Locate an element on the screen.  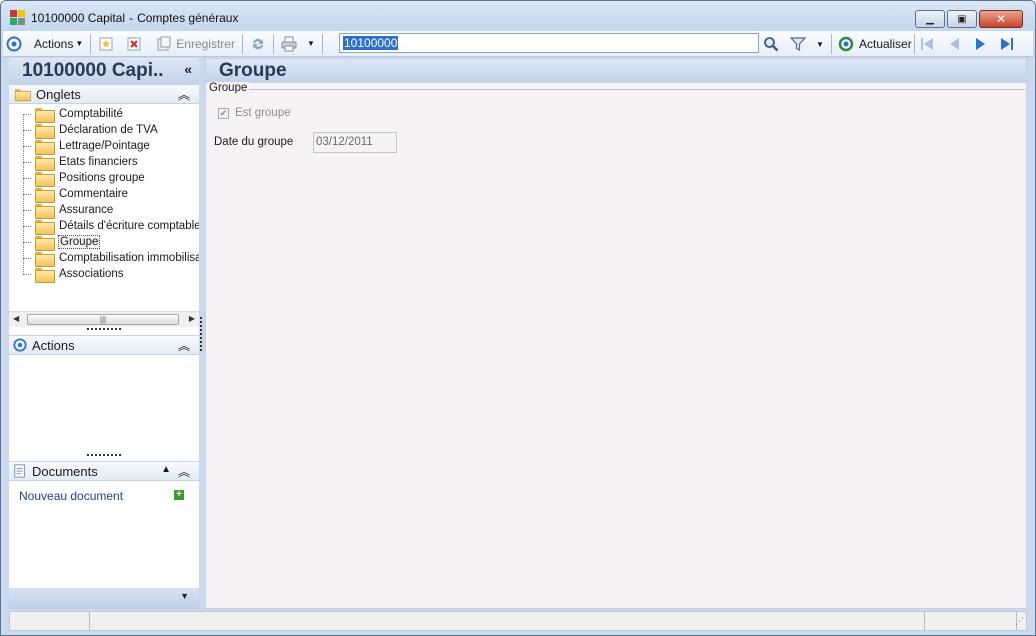
group-fieldset: Groupe is located at coordinates (617, 88).